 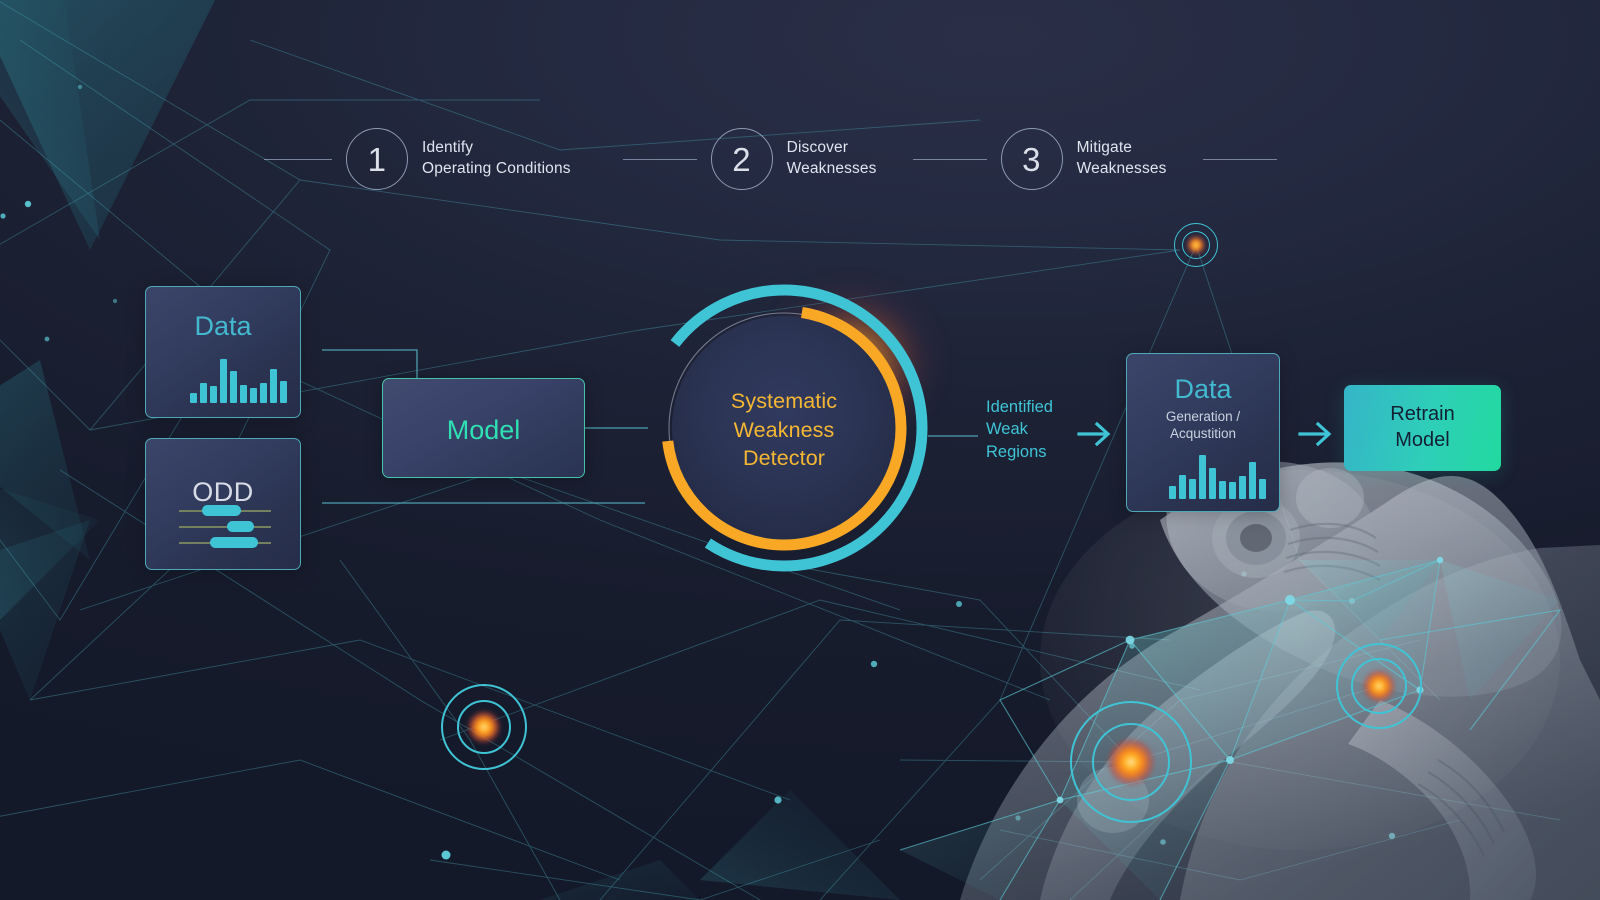 What do you see at coordinates (1121, 158) in the screenshot?
I see `step-label-3: Mitigate Weaknesses` at bounding box center [1121, 158].